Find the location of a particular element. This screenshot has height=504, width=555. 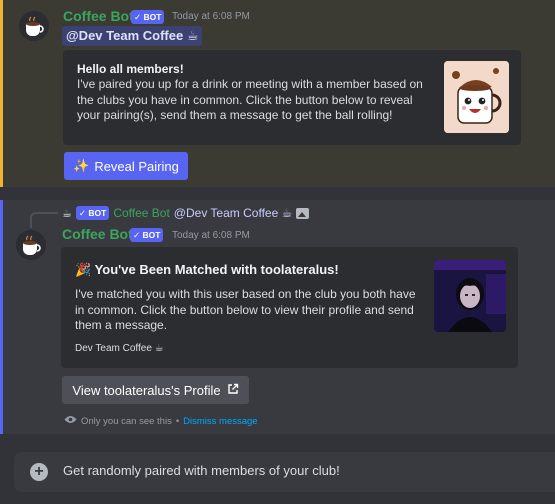

reply-author: Coffee Bot is located at coordinates (141, 213).